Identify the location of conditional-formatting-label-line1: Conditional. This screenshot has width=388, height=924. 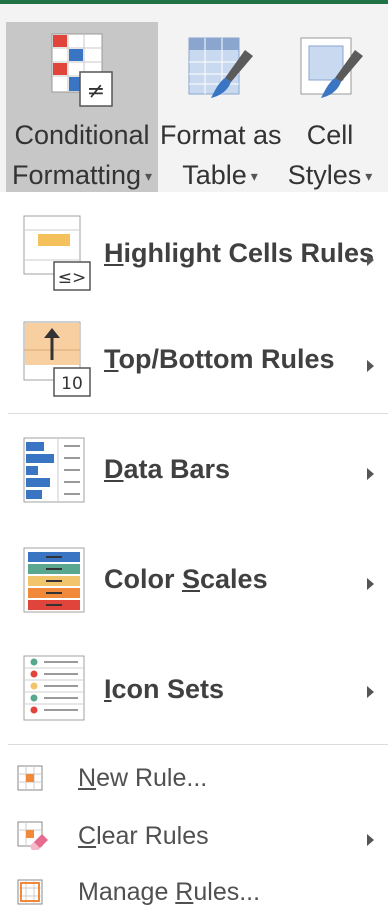
(82, 135).